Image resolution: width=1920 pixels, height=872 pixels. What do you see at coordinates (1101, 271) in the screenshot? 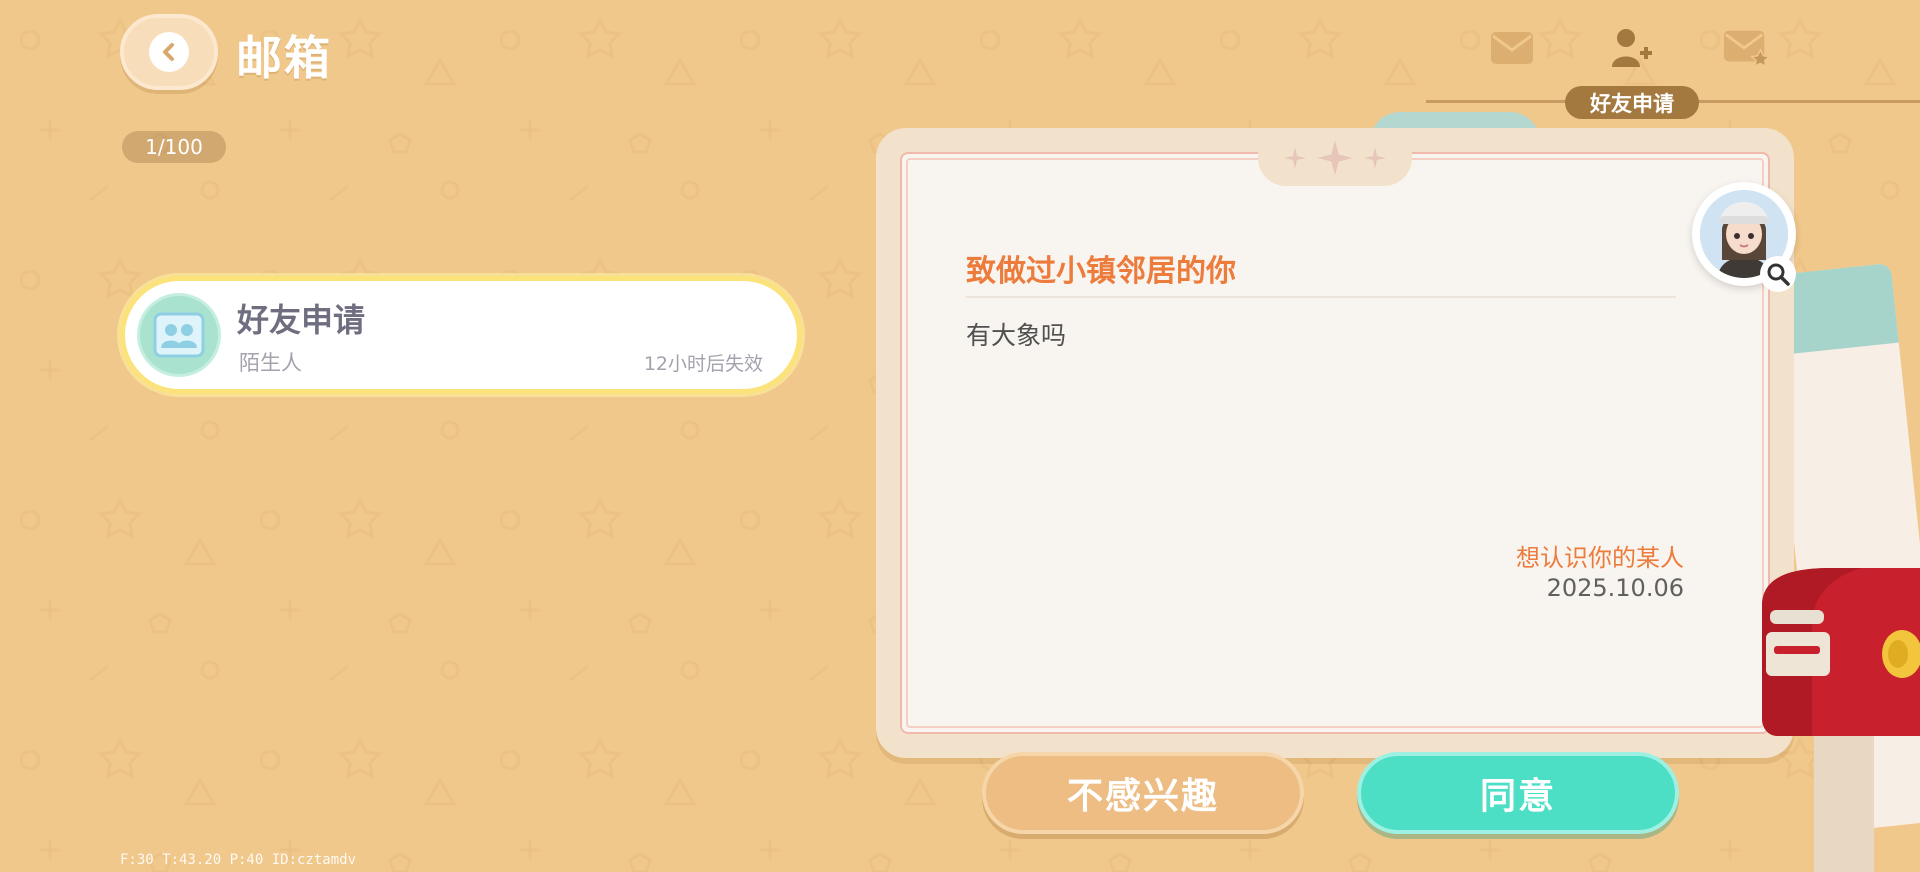
I see `letter-title: 致做过小镇邻居的你` at bounding box center [1101, 271].